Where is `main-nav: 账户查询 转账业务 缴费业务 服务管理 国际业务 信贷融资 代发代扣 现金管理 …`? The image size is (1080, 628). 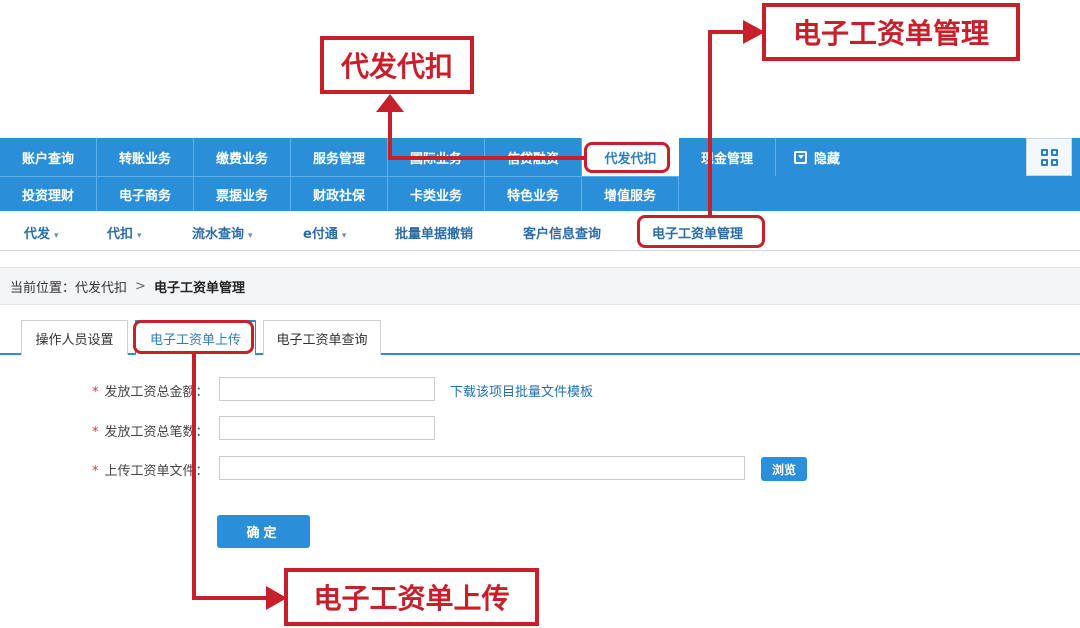 main-nav: 账户查询 转账业务 缴费业务 服务管理 国际业务 信贷融资 代发代扣 现金管理 … is located at coordinates (540, 174).